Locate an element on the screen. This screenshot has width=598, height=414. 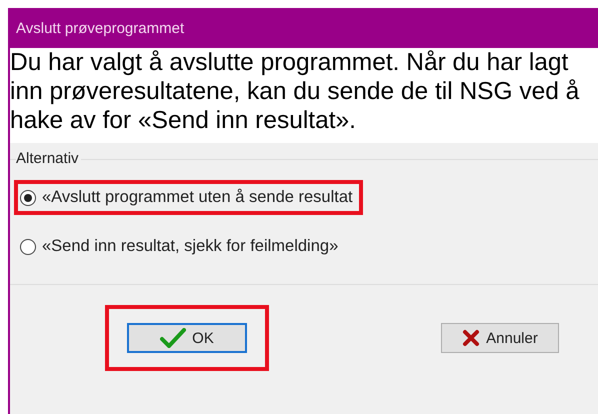
window-title: Avslutt prøveprogrammet is located at coordinates (100, 28).